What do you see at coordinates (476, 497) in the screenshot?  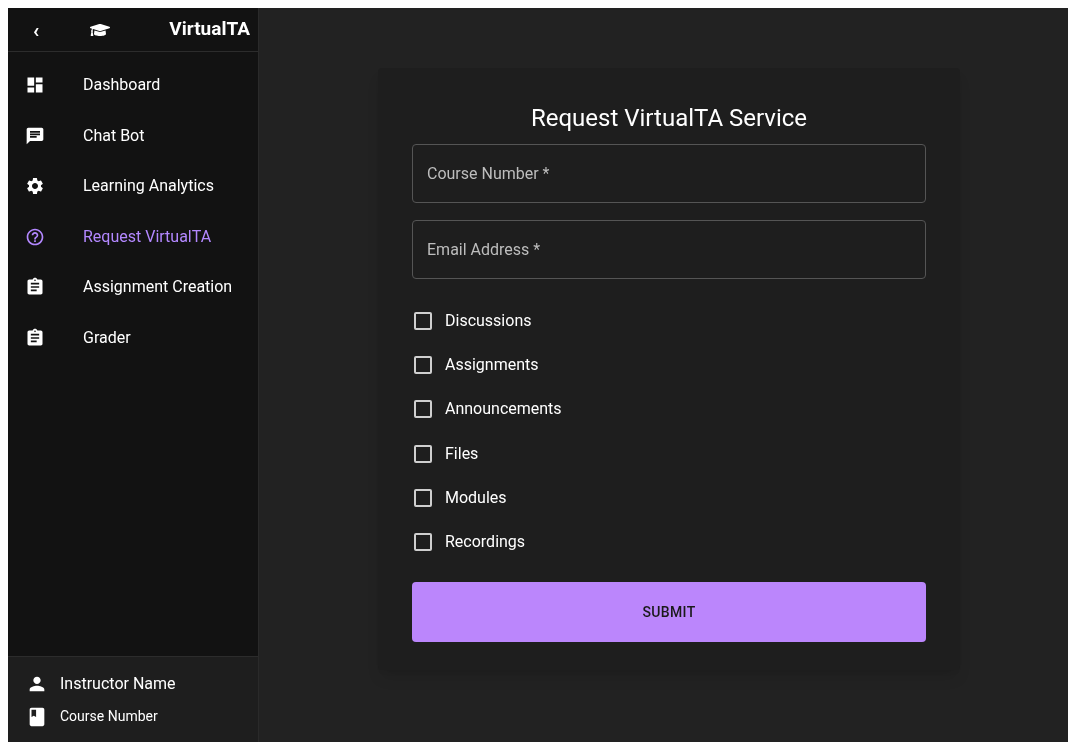 I see `checkbox-label: Modules` at bounding box center [476, 497].